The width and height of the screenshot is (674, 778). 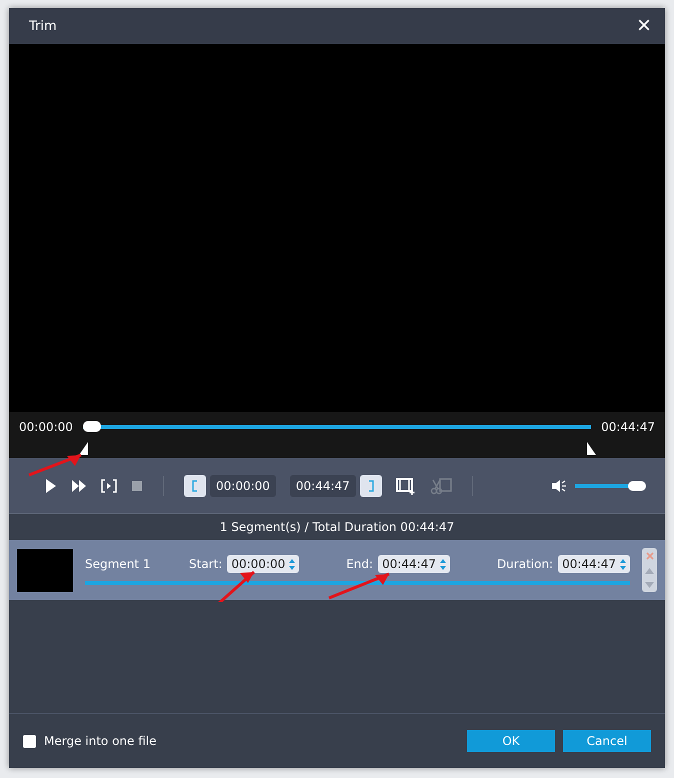 I want to click on stop-icon, so click(x=137, y=486).